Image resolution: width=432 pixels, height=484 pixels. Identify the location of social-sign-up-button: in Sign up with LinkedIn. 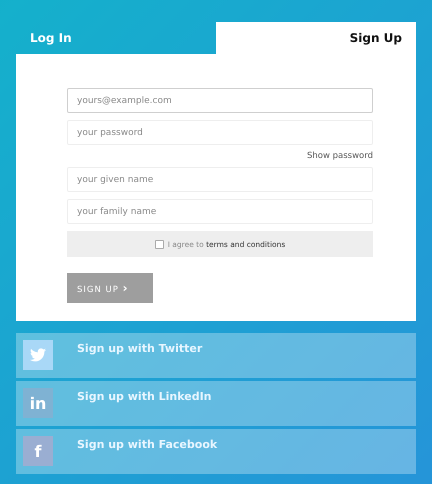
(216, 403).